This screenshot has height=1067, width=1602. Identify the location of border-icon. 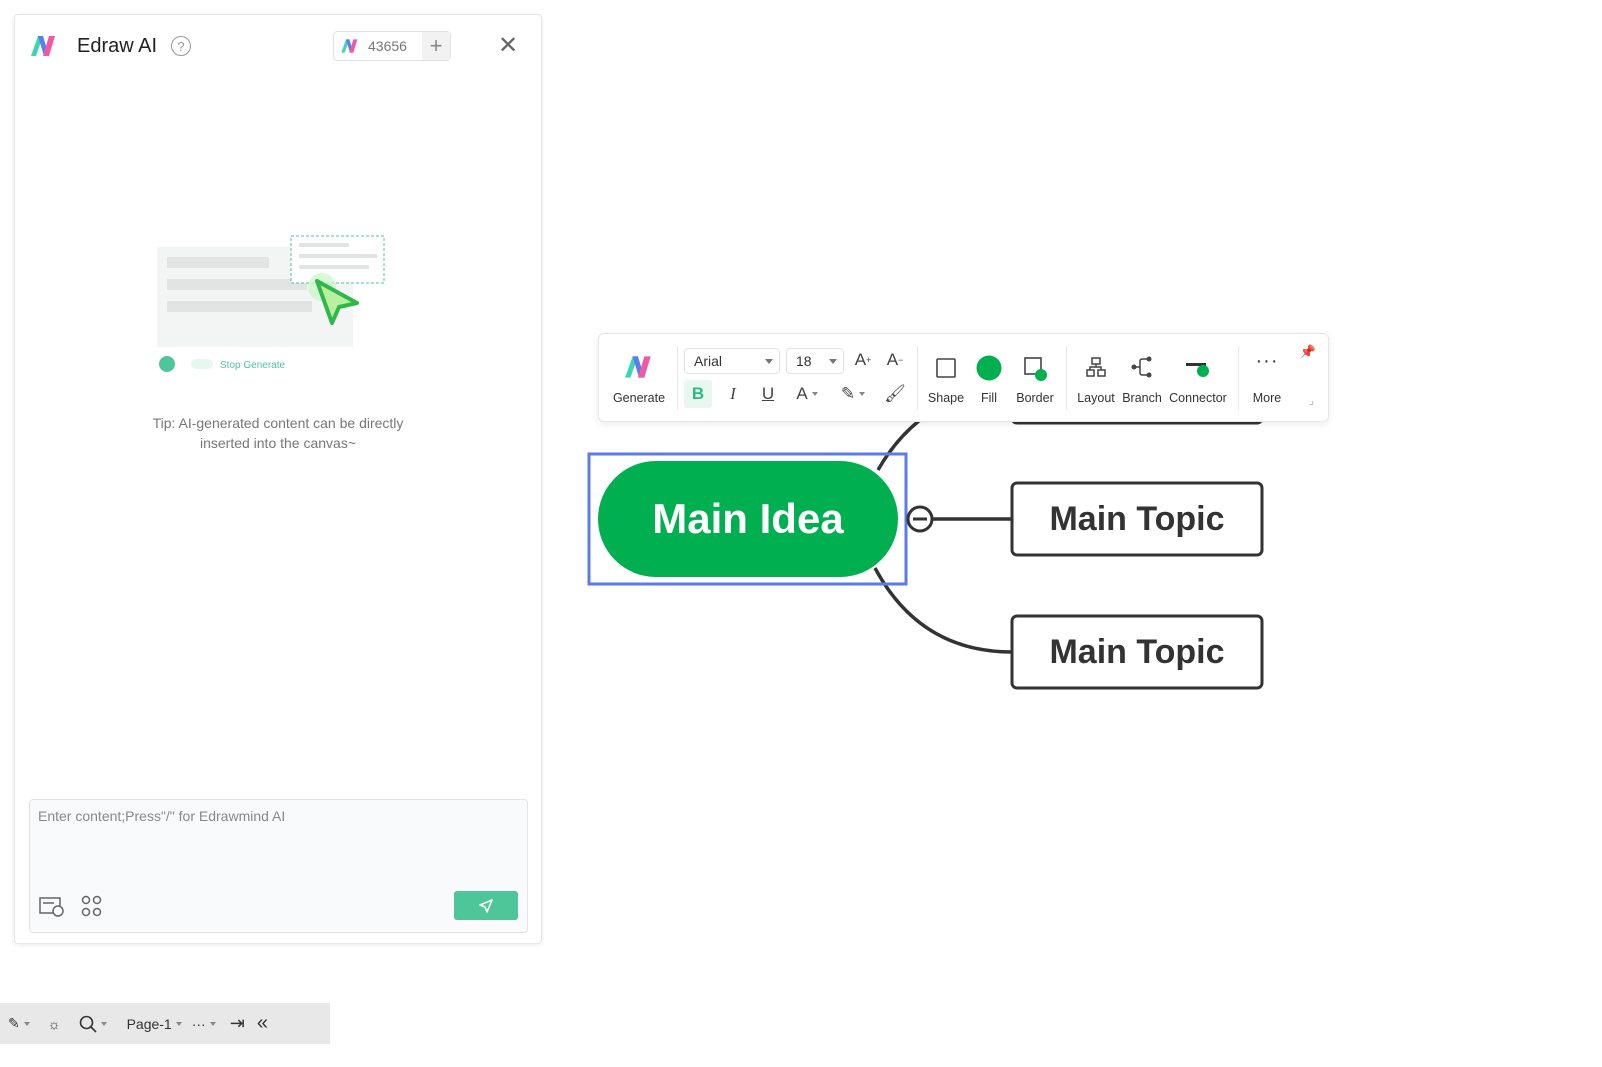
(1035, 369).